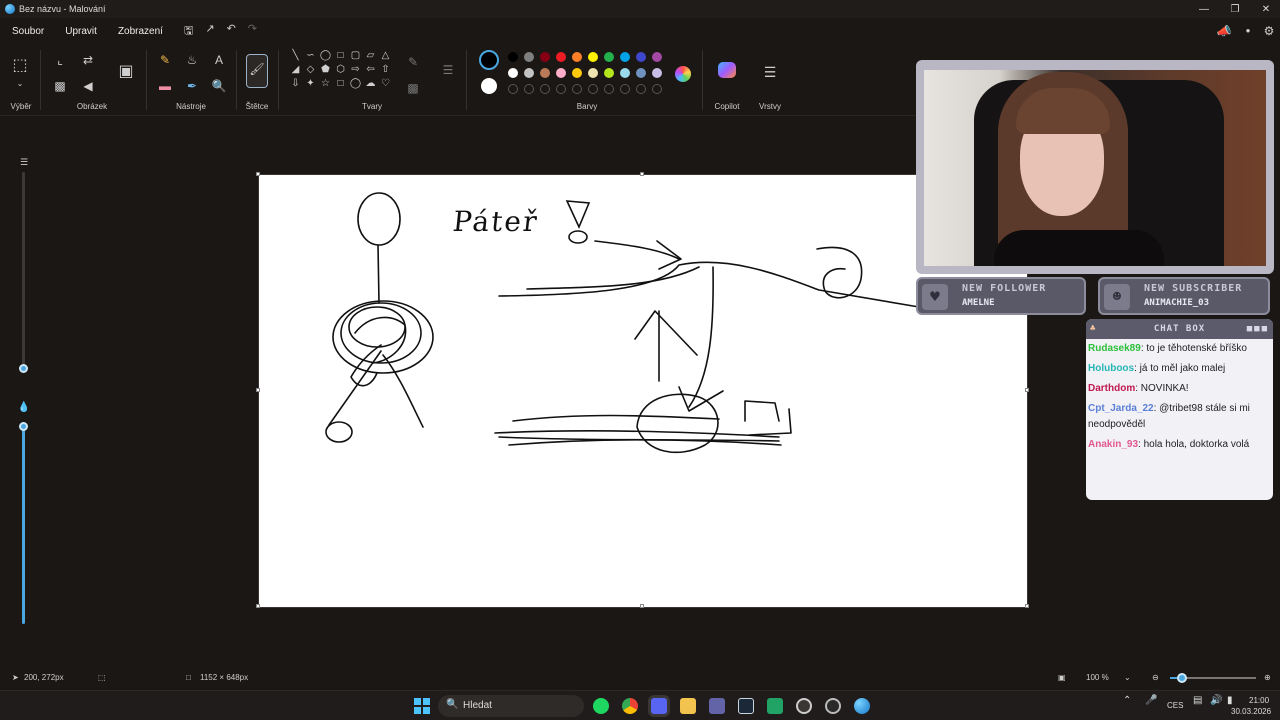  What do you see at coordinates (1182, 678) in the screenshot?
I see `zoom-slider-knob` at bounding box center [1182, 678].